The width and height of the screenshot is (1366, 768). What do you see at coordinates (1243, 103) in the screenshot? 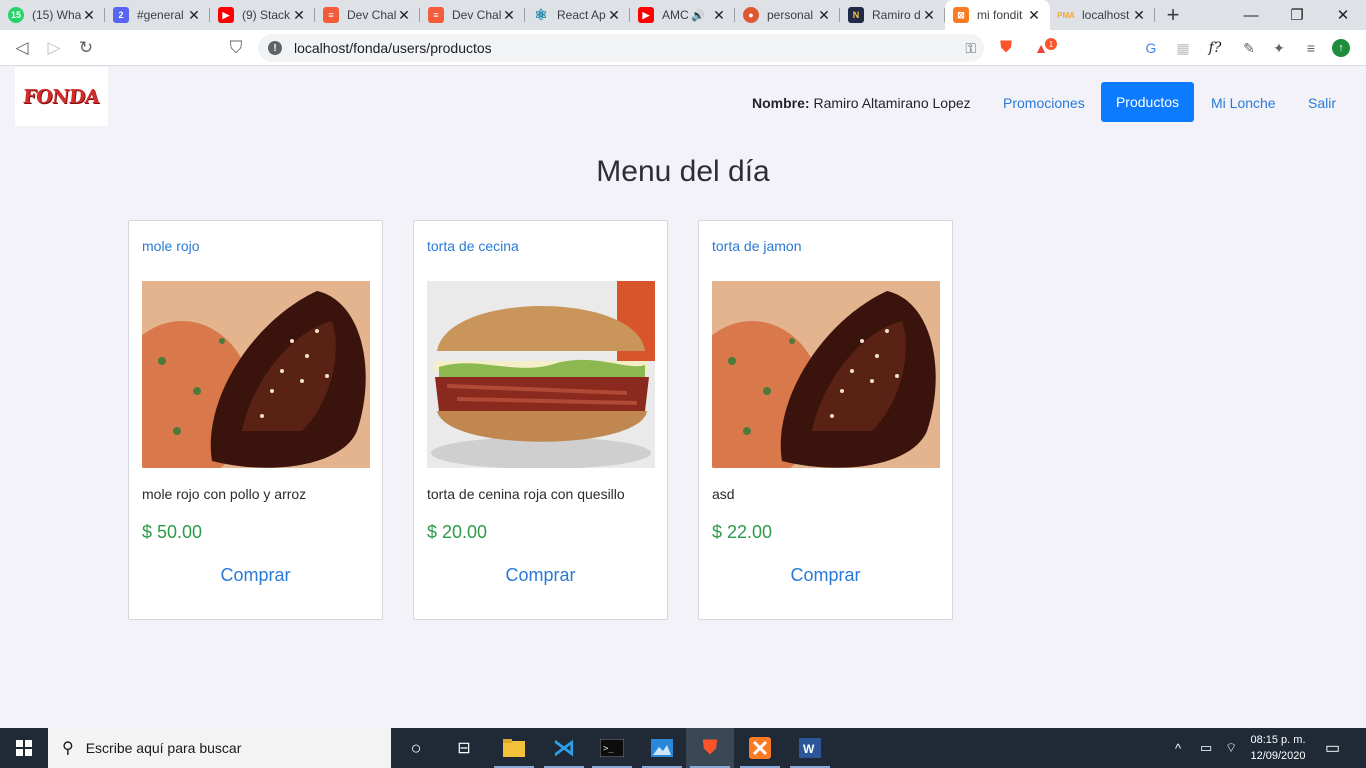
I see `nav-mi-lonche: Mi Lonche` at bounding box center [1243, 103].